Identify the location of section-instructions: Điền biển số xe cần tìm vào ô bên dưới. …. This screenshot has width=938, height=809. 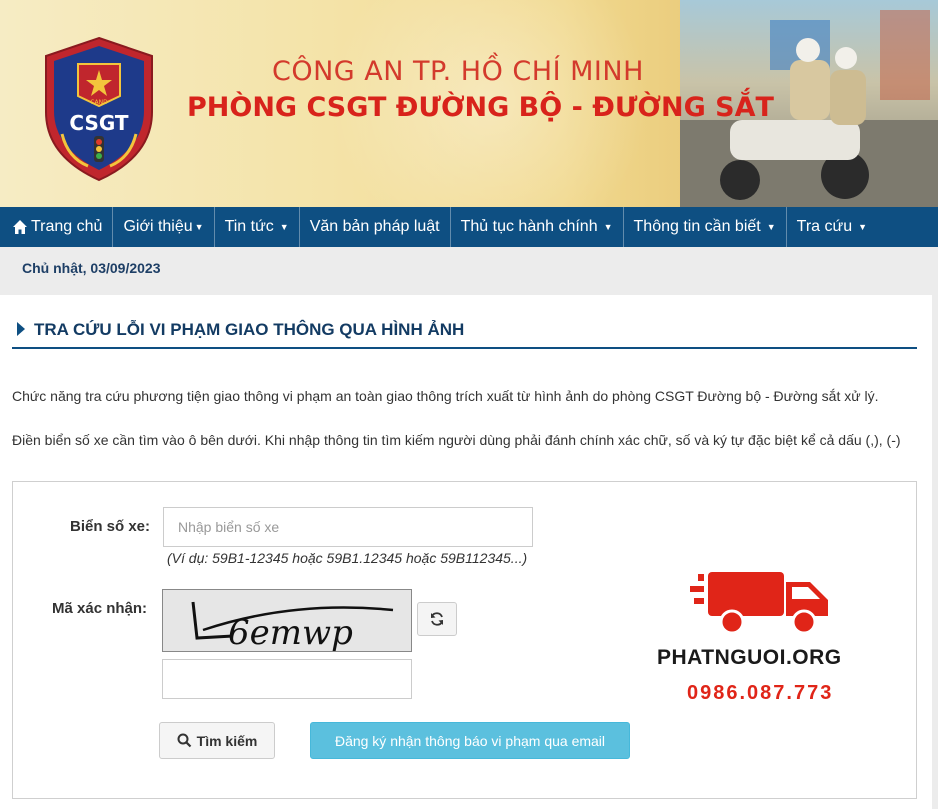
(456, 440).